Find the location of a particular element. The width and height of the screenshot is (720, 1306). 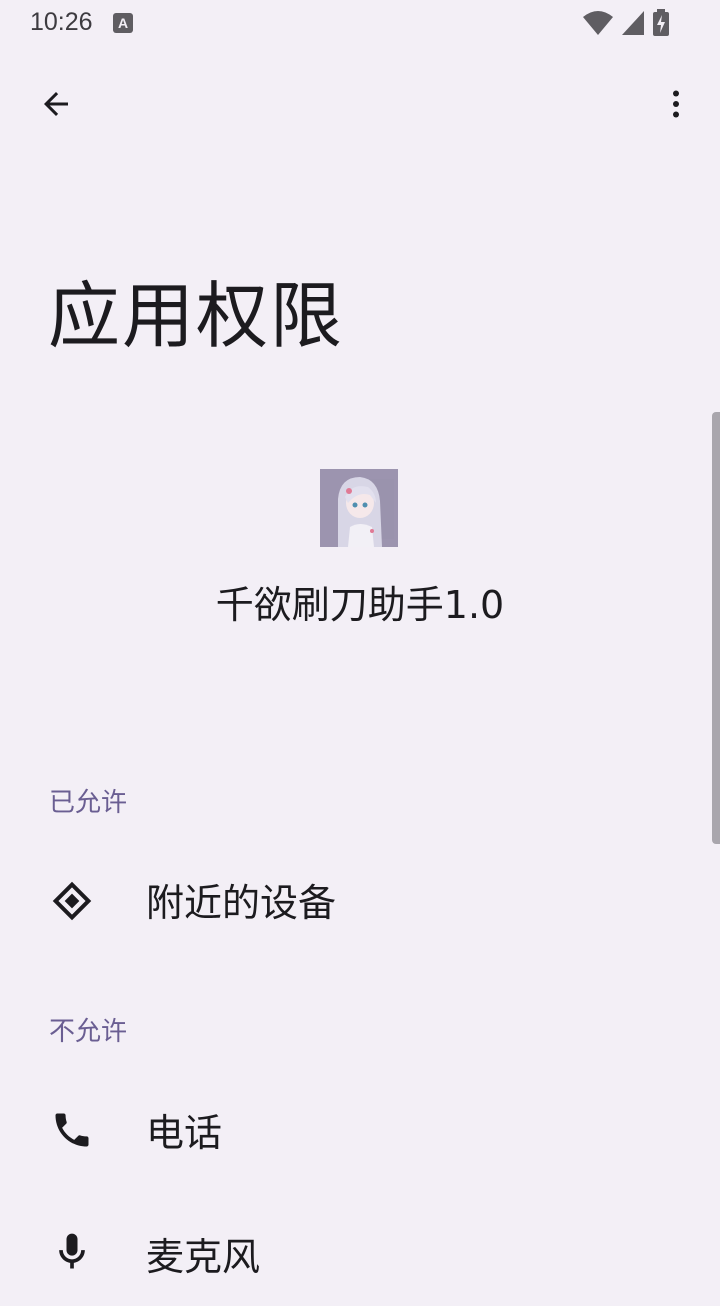

back-button is located at coordinates (56, 104).